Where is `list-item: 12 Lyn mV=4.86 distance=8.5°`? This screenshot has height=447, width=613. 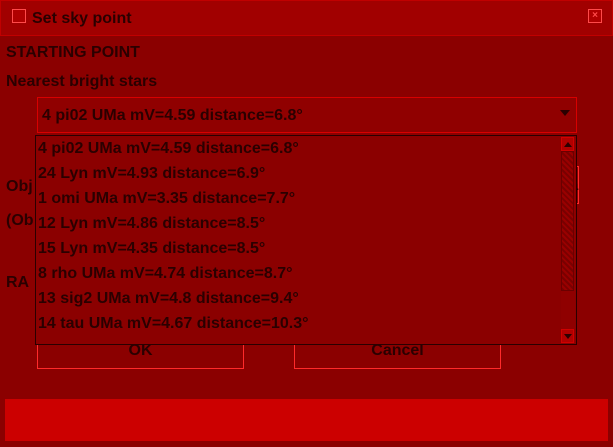 list-item: 12 Lyn mV=4.86 distance=8.5° is located at coordinates (151, 227).